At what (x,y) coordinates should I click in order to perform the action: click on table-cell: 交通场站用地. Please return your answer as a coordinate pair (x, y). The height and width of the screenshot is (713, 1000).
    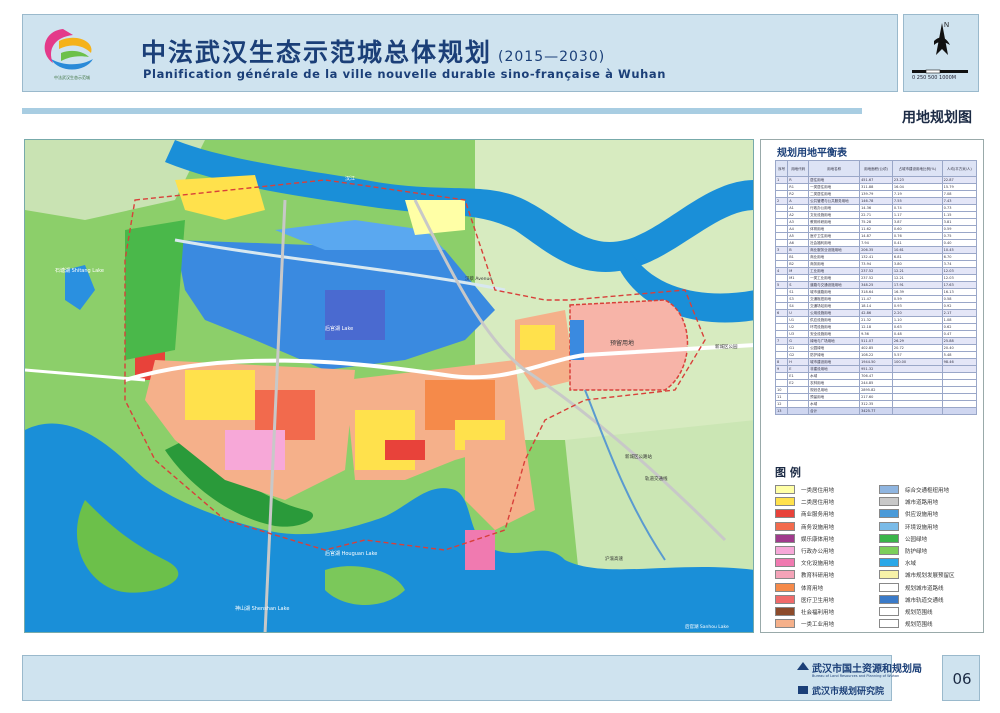
    Looking at the image, I should click on (834, 306).